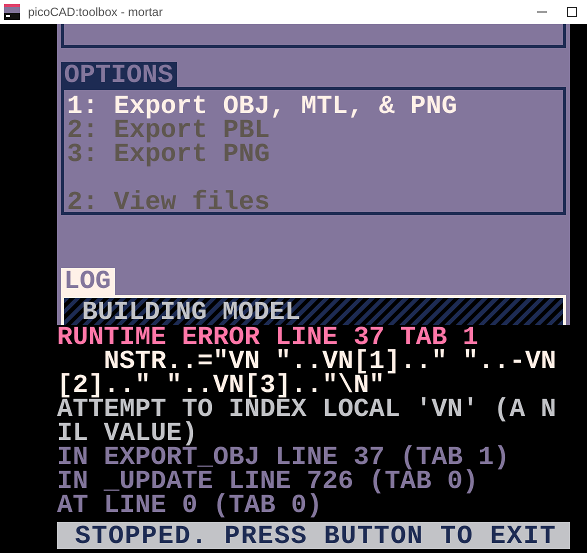 The image size is (587, 553). I want to click on error-message: IL VALUE), so click(127, 433).